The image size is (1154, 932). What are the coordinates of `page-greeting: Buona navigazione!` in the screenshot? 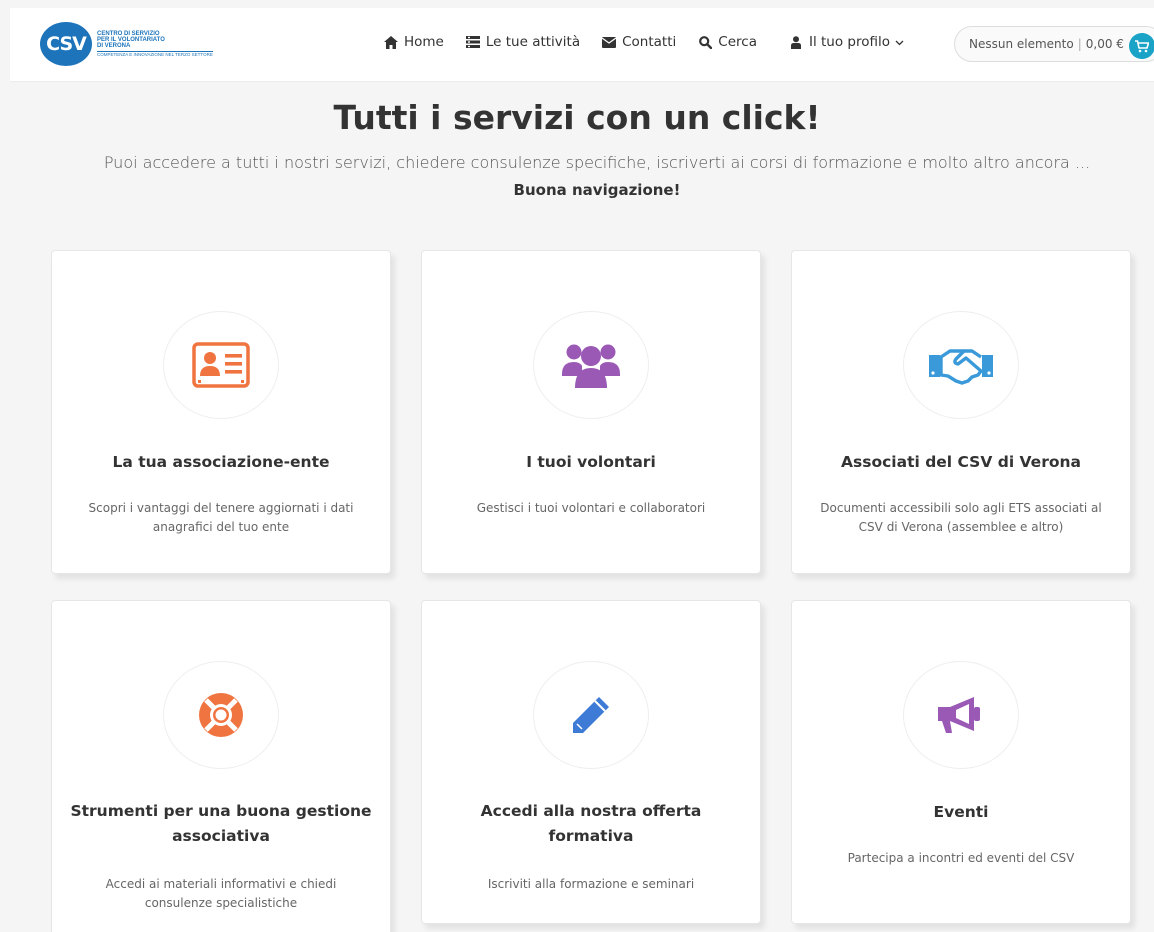 It's located at (597, 190).